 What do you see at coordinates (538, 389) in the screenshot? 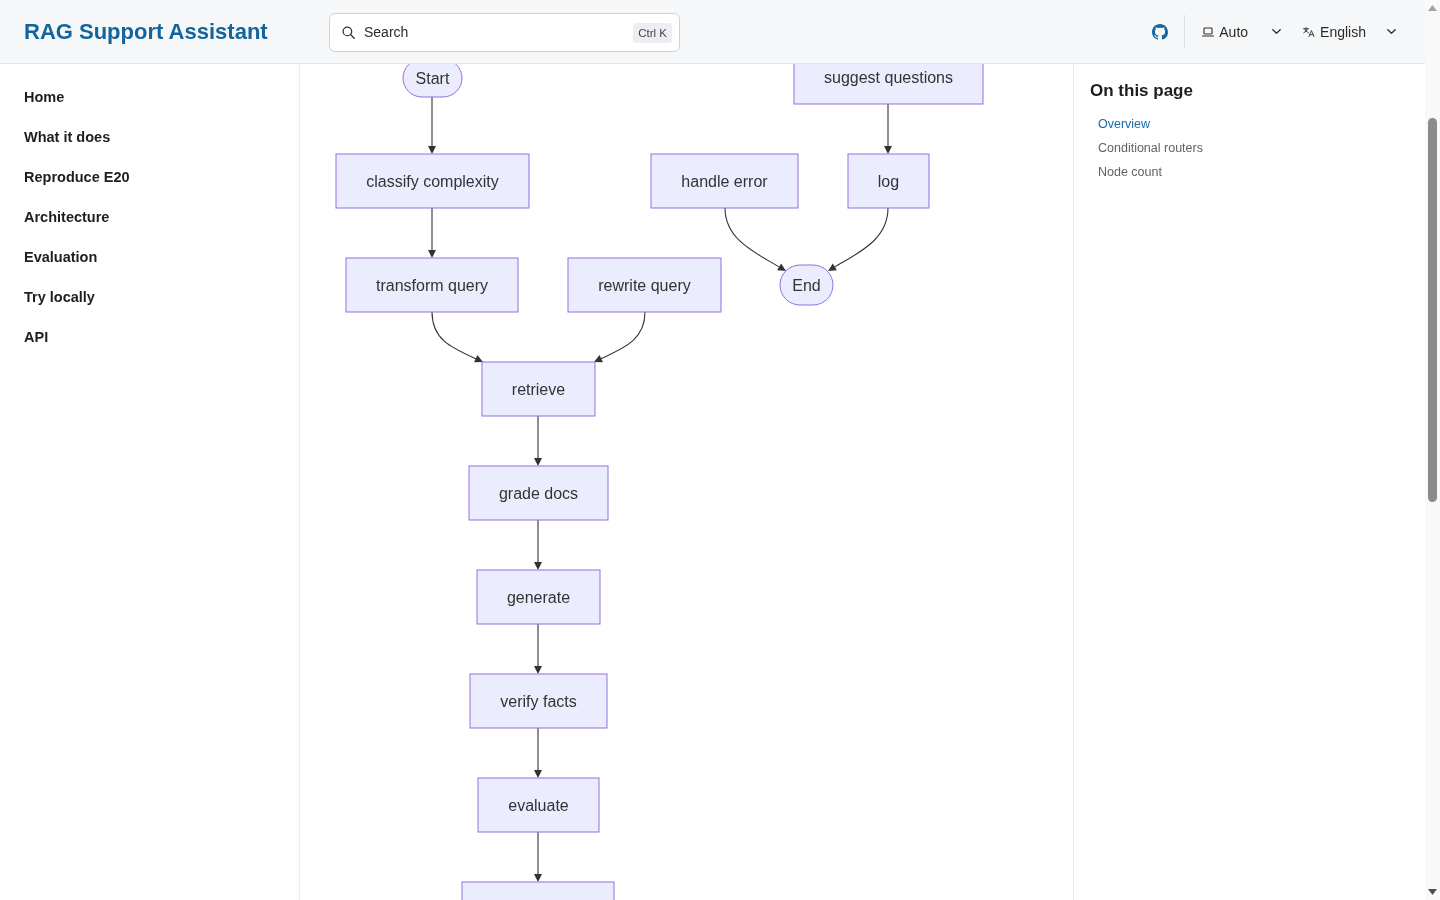
I see `process-node: retrieve` at bounding box center [538, 389].